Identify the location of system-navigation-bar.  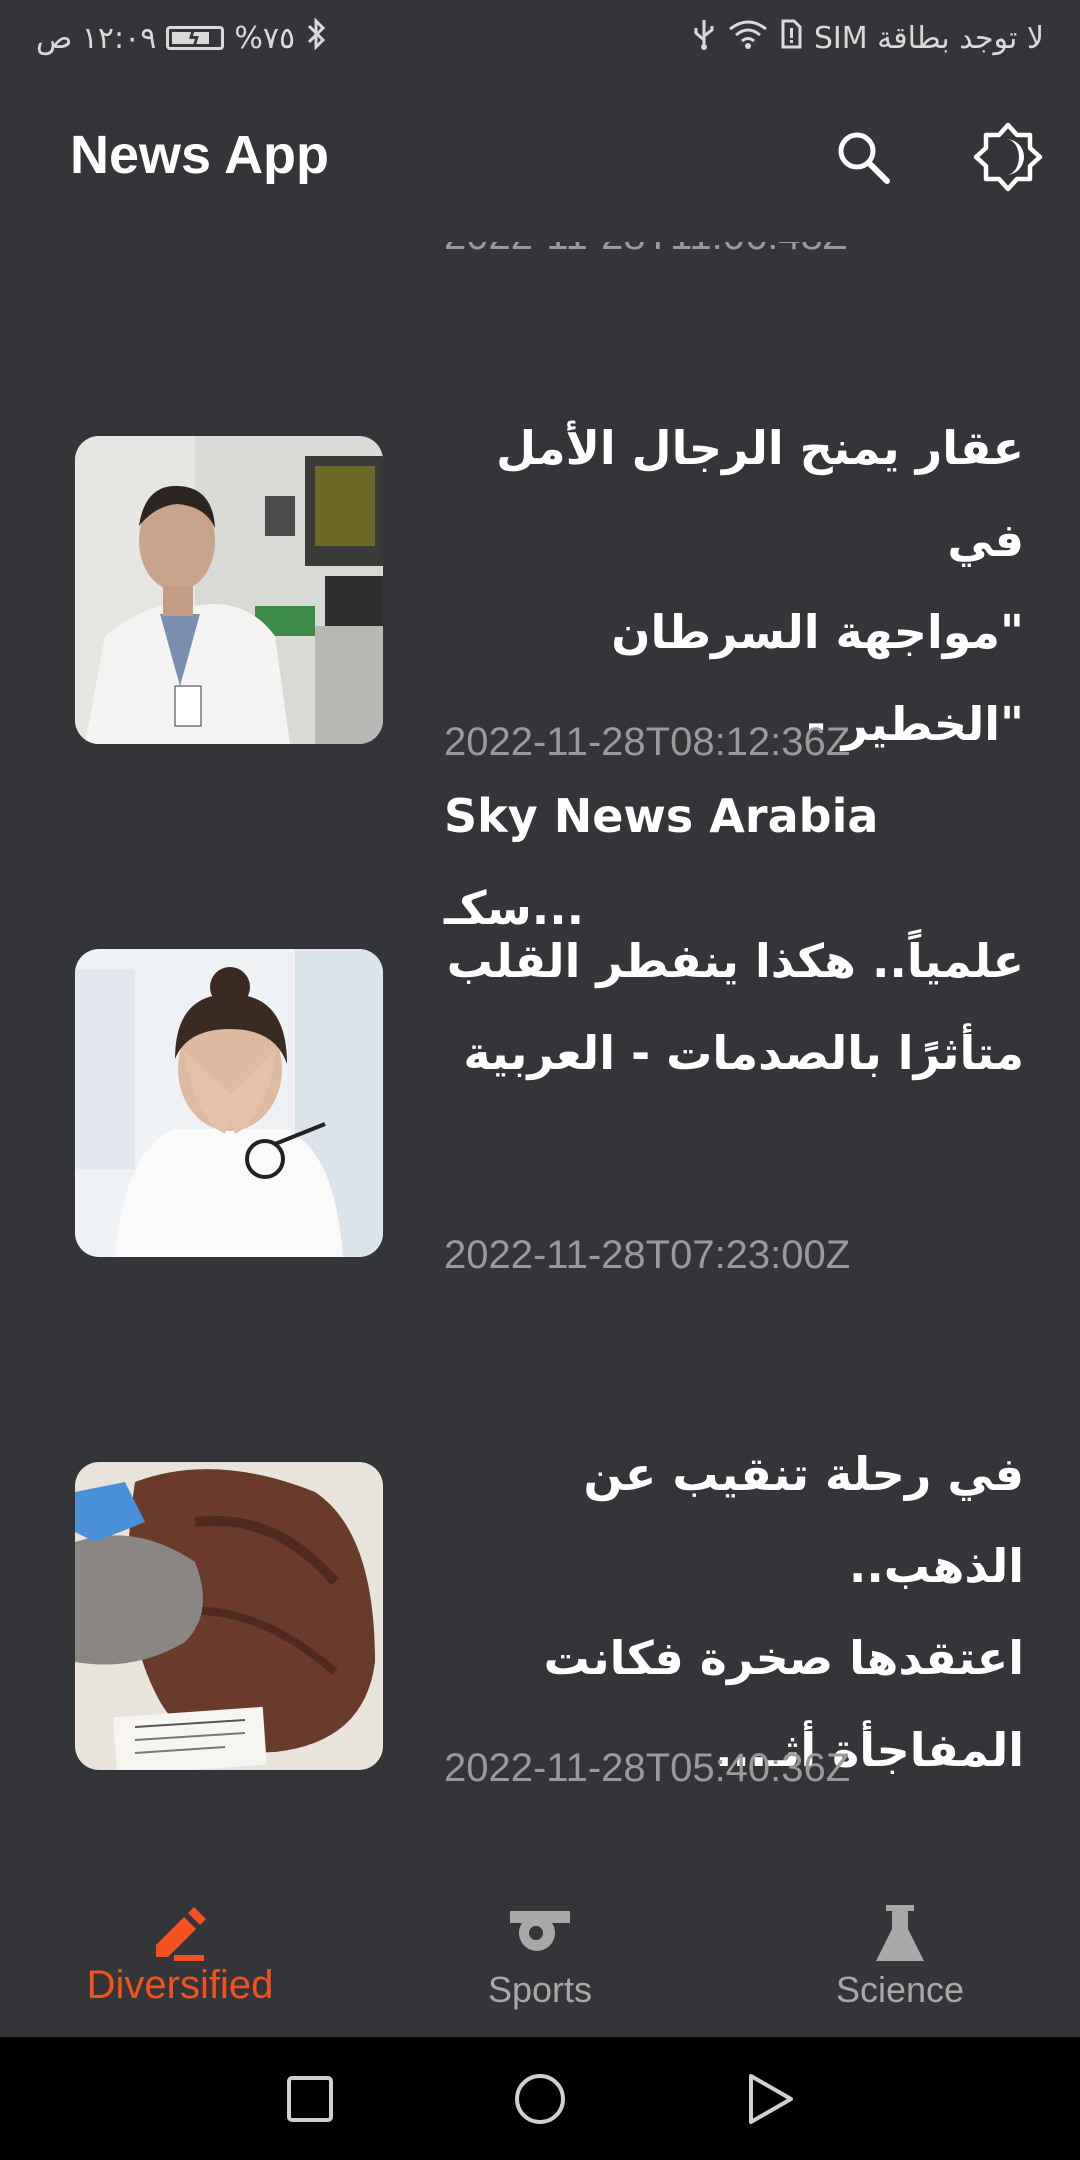
(540, 2098).